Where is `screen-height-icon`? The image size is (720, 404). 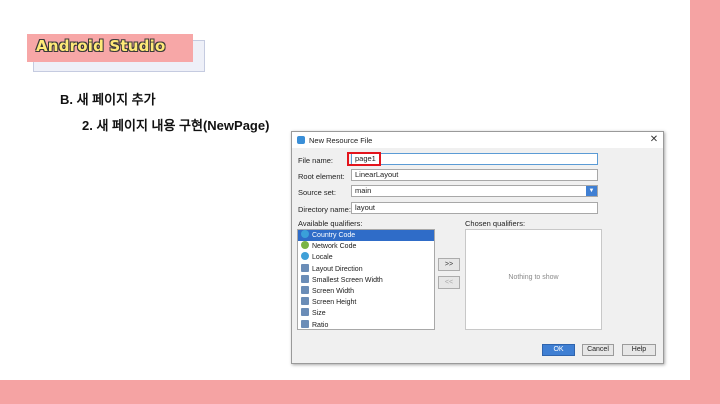 screen-height-icon is located at coordinates (305, 301).